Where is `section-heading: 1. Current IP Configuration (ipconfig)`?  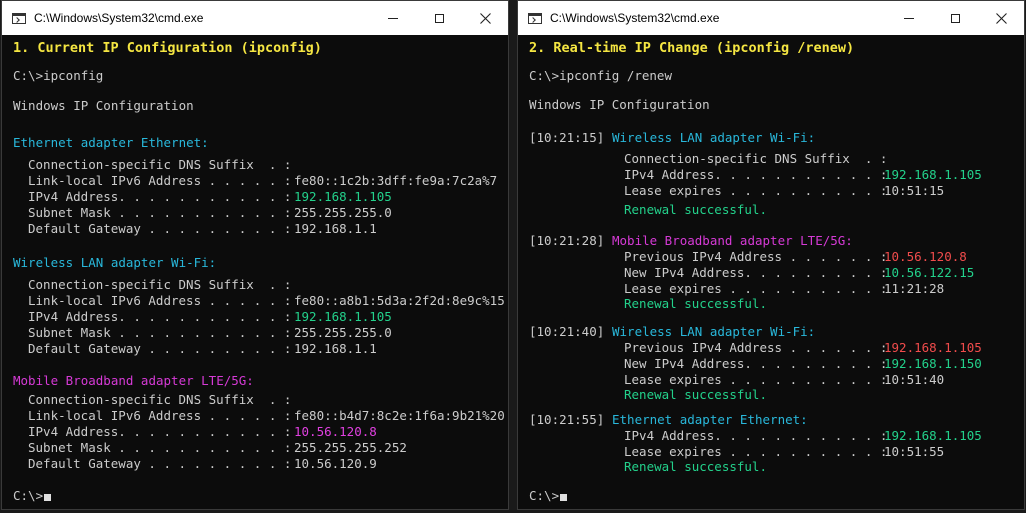
section-heading: 1. Current IP Configuration (ipconfig) is located at coordinates (167, 48).